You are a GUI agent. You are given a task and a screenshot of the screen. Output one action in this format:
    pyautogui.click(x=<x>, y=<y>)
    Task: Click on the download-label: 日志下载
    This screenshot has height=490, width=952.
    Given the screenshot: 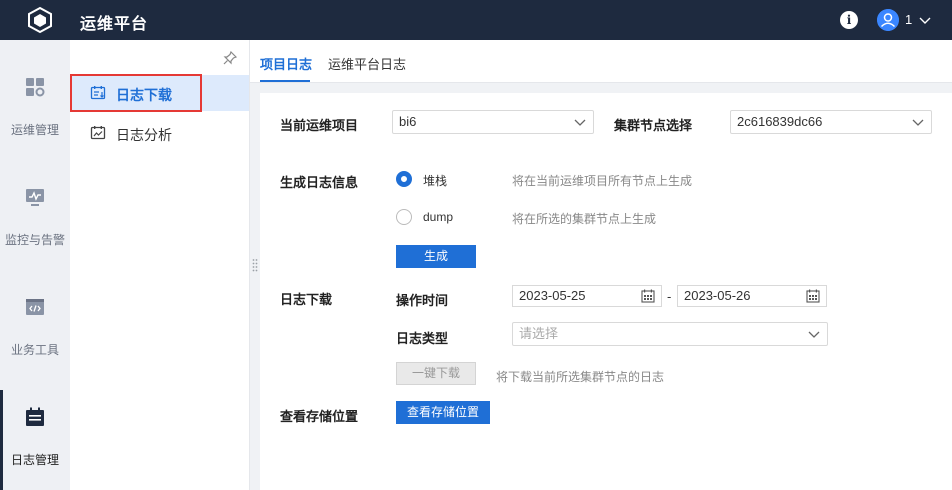 What is the action you would take?
    pyautogui.click(x=306, y=299)
    